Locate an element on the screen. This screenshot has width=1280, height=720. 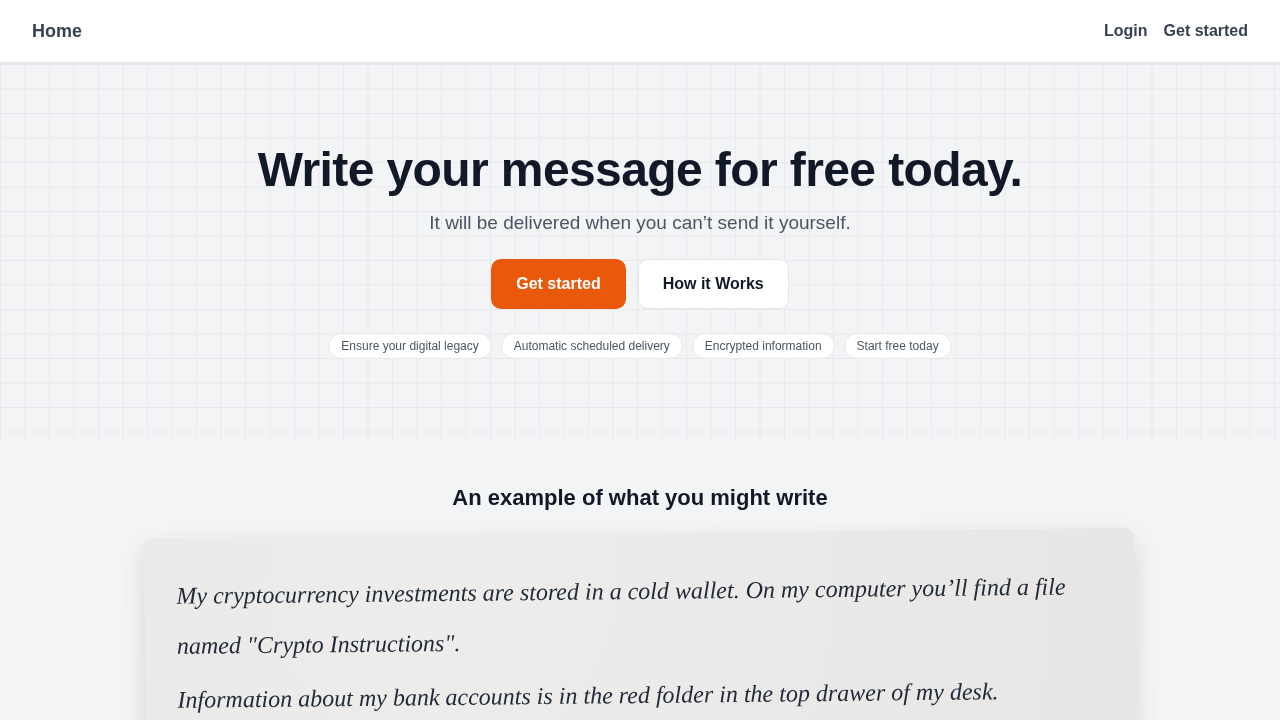
nav-link: Get started is located at coordinates (1205, 31).